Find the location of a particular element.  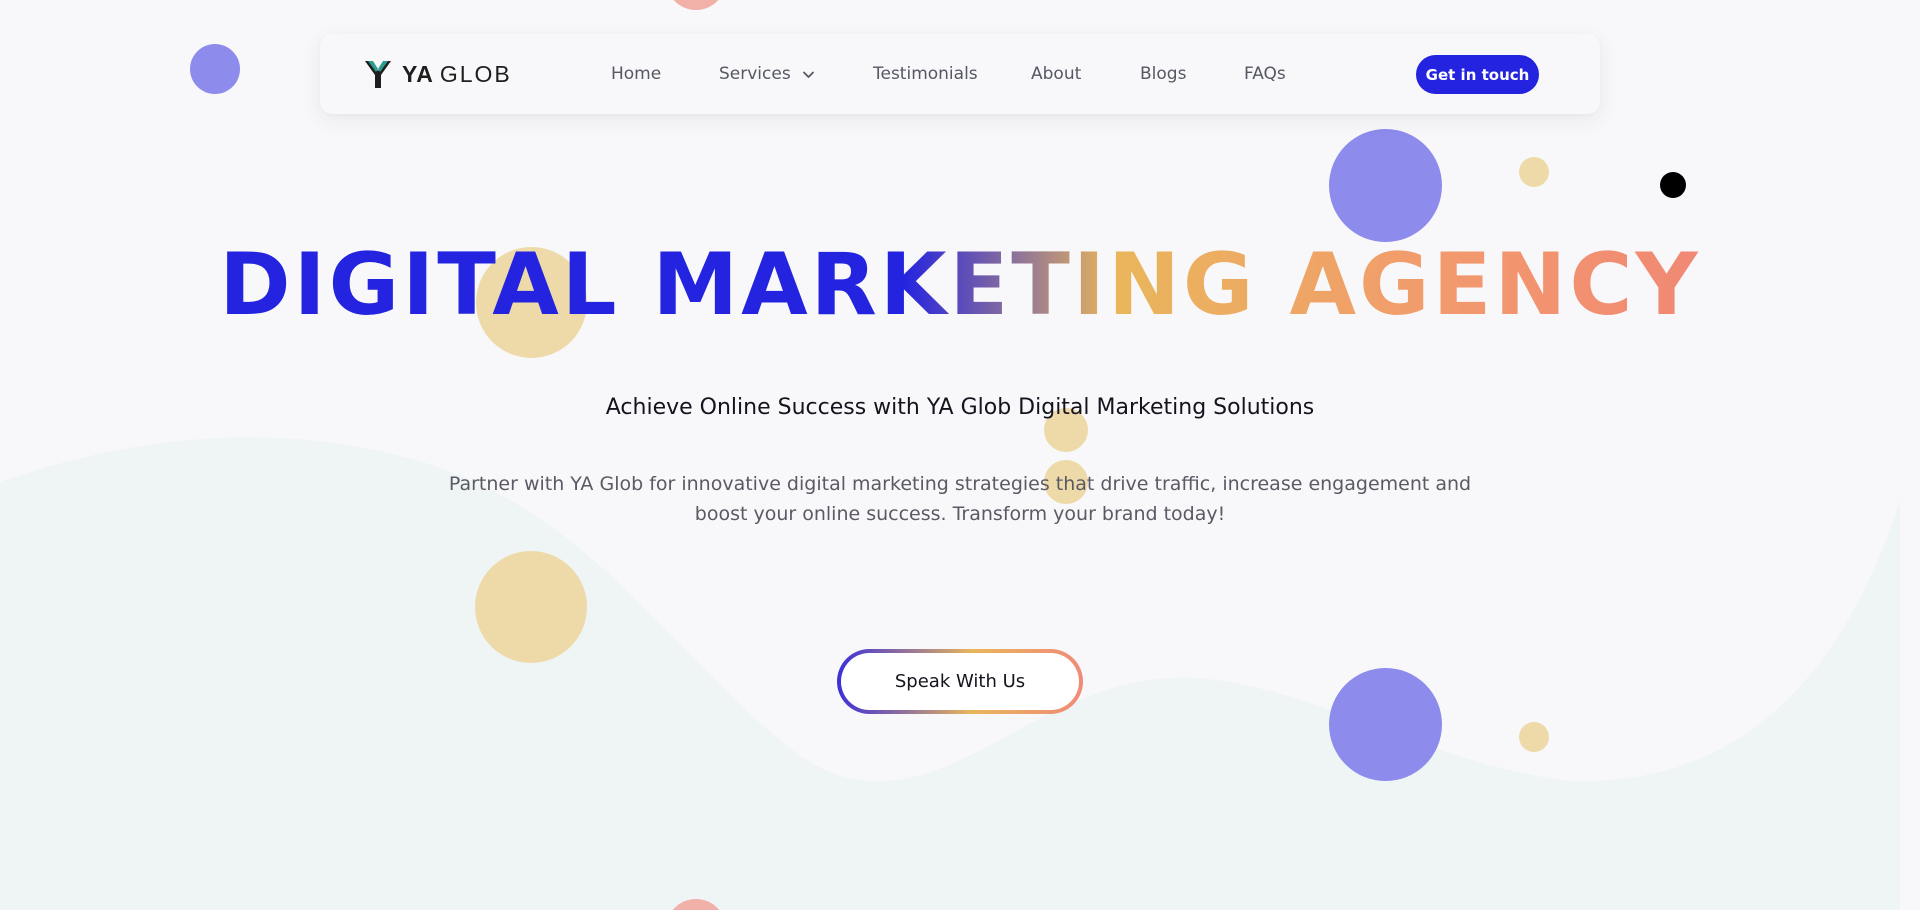

logo: YA GLOB is located at coordinates (438, 74).